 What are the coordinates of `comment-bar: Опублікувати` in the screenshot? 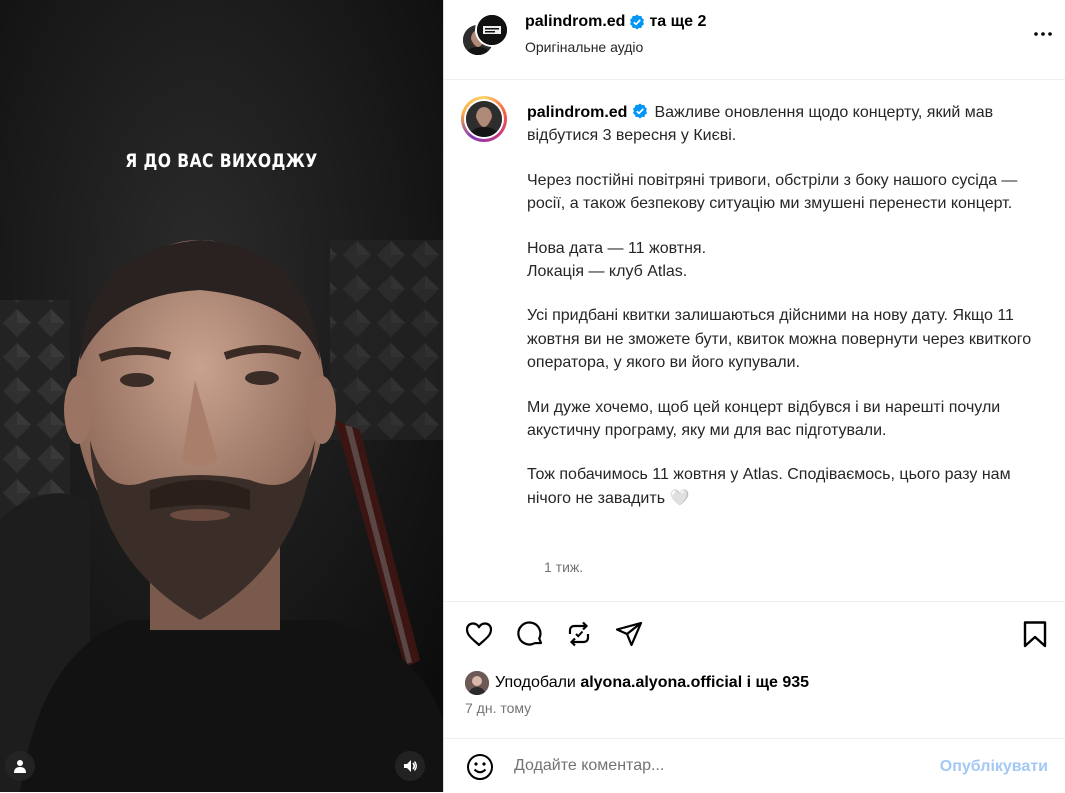 It's located at (754, 765).